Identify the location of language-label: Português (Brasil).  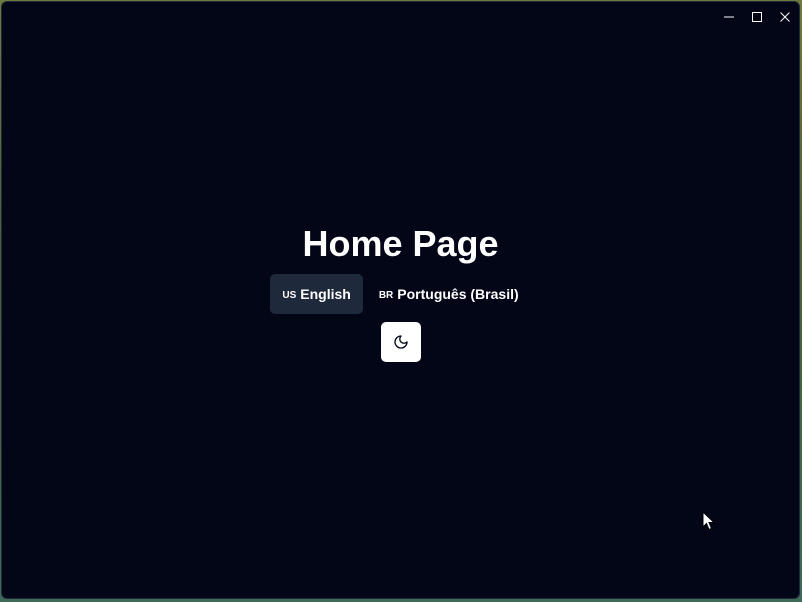
(458, 294).